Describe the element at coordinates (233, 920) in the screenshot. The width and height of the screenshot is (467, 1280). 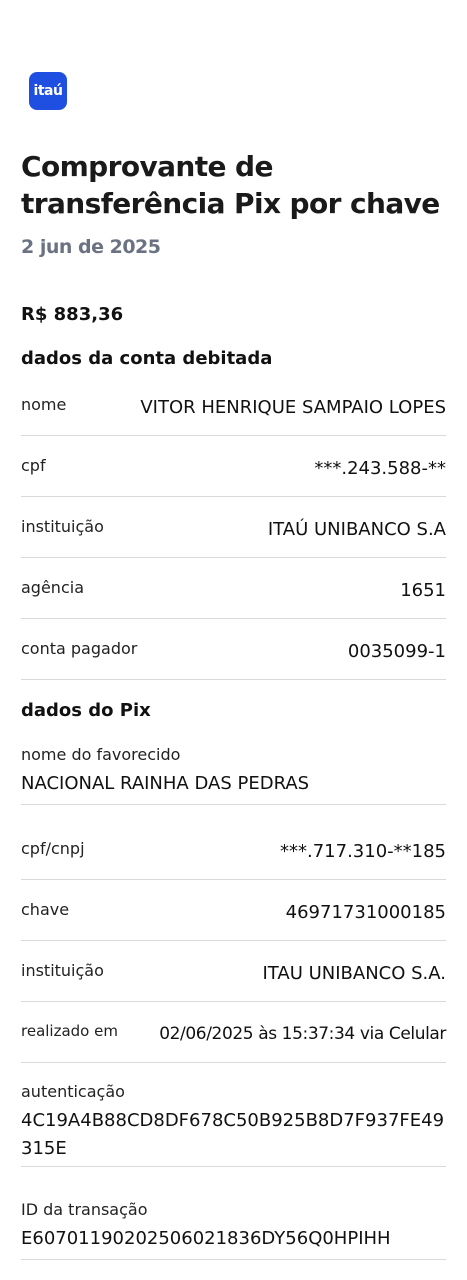
I see `pix-row-chave: chave 46971731000185` at that location.